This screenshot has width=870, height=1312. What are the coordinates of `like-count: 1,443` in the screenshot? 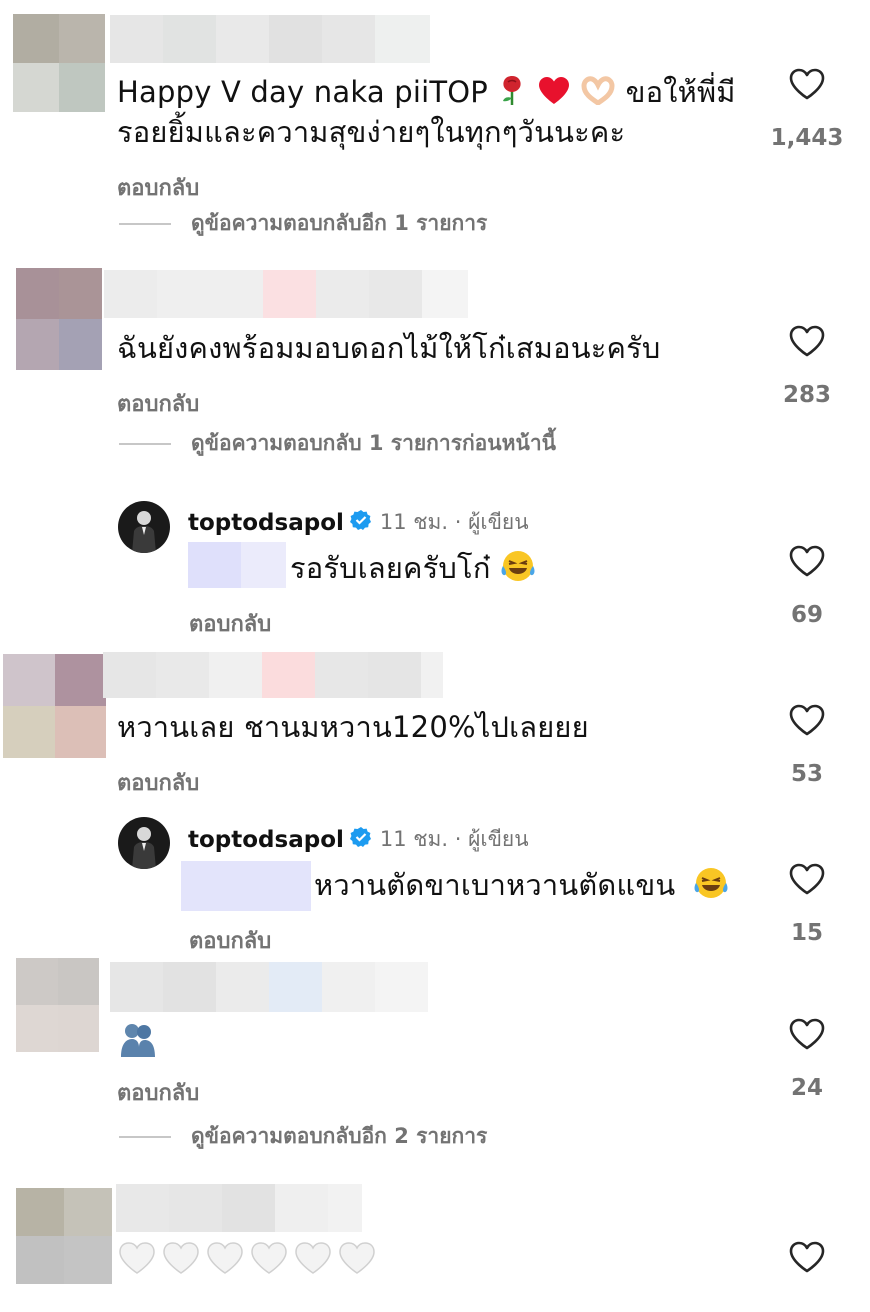 It's located at (807, 138).